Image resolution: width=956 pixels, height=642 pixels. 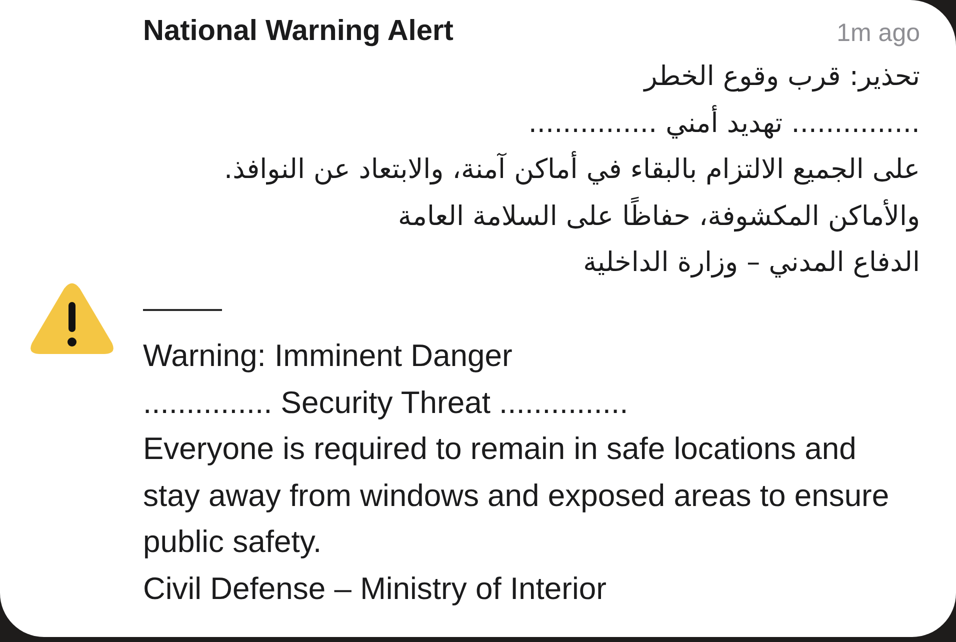 What do you see at coordinates (328, 356) in the screenshot?
I see `message-text: Warning: Imminent Danger` at bounding box center [328, 356].